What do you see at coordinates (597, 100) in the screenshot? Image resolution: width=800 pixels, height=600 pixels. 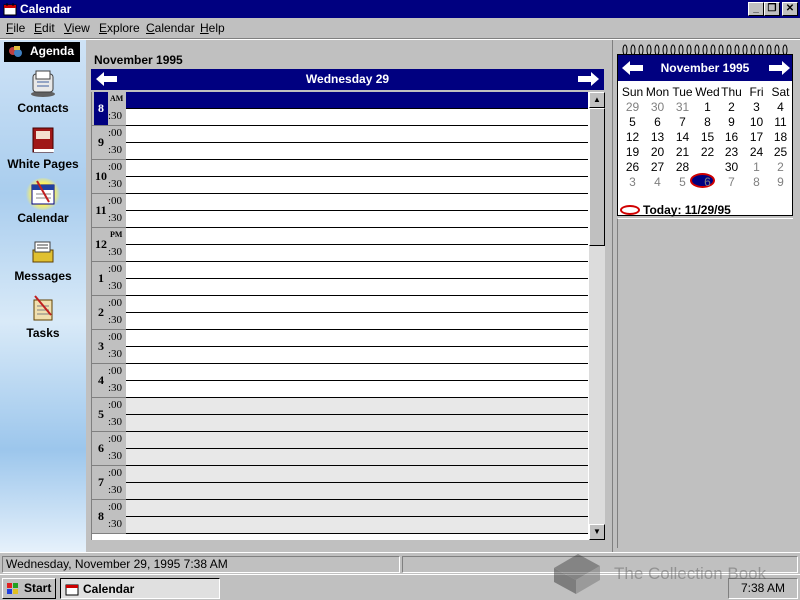 I see `scroll-up-button: ▲` at bounding box center [597, 100].